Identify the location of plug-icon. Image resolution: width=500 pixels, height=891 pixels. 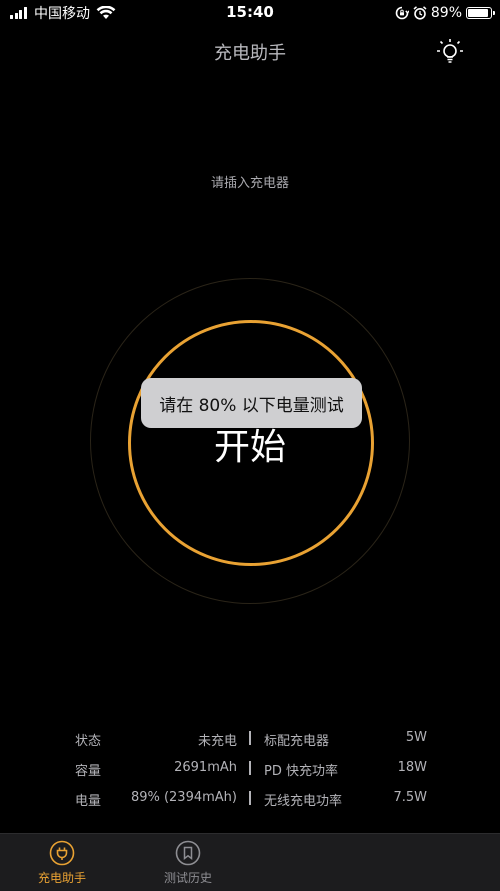
(62, 853).